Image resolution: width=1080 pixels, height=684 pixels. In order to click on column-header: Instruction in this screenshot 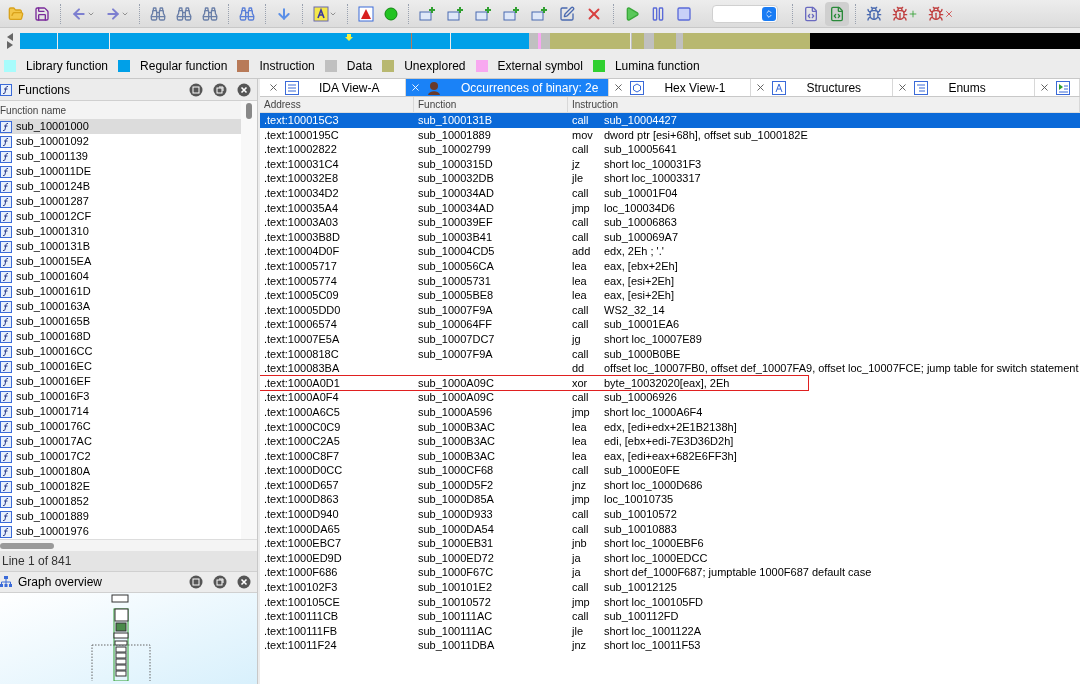, I will do `click(824, 104)`.